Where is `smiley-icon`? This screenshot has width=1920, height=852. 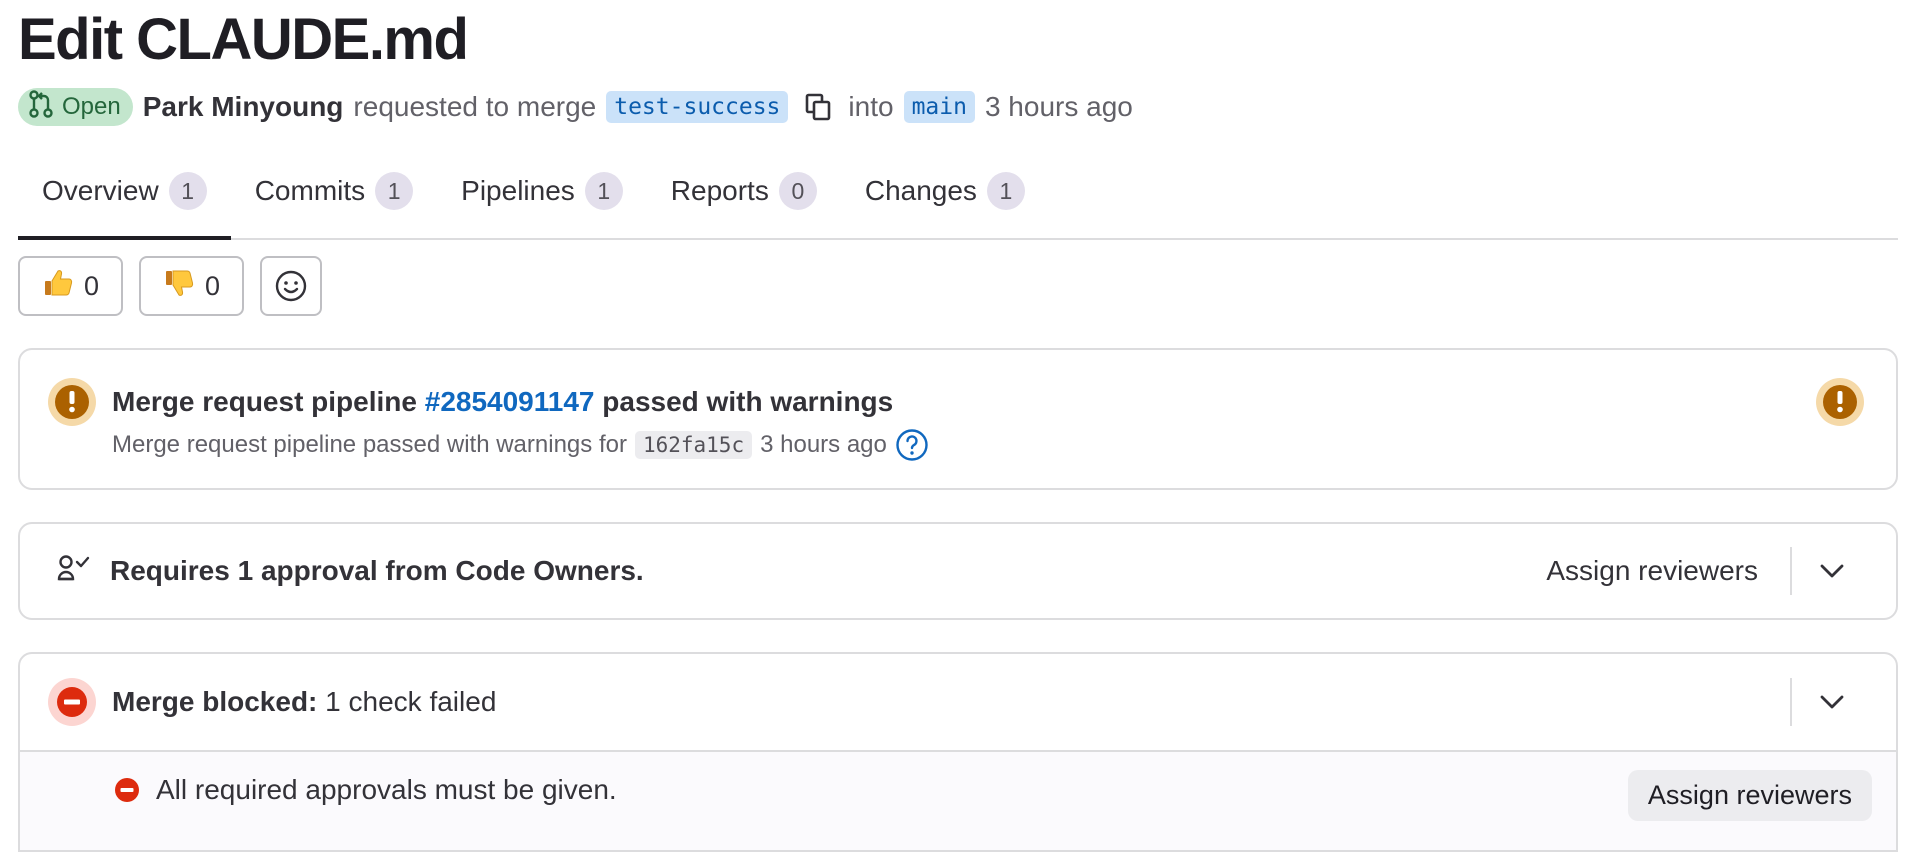 smiley-icon is located at coordinates (291, 286).